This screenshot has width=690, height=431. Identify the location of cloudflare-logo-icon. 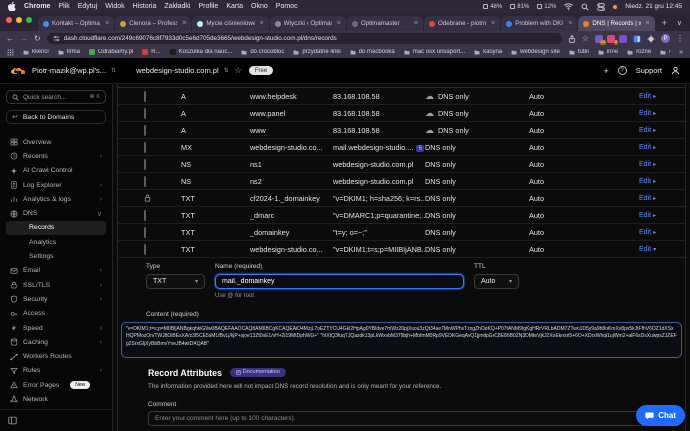
(17, 71).